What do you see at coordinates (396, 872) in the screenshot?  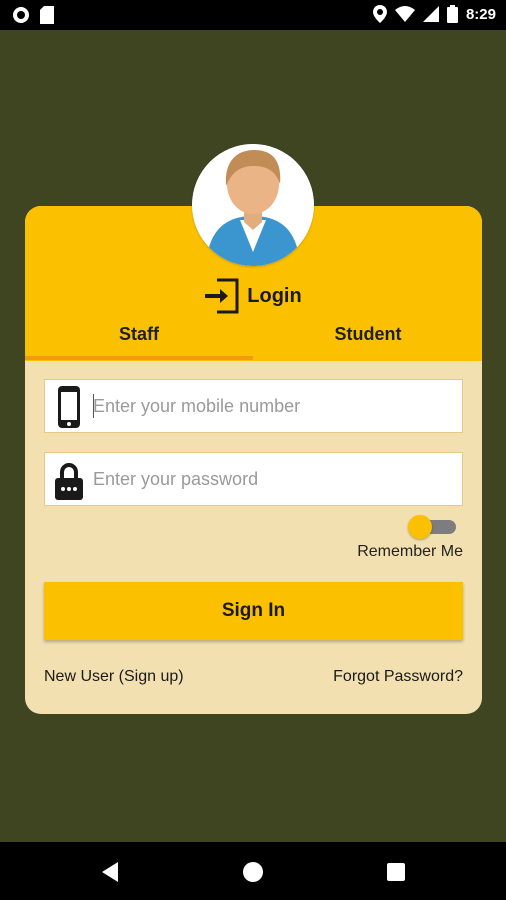 I see `recents-icon` at bounding box center [396, 872].